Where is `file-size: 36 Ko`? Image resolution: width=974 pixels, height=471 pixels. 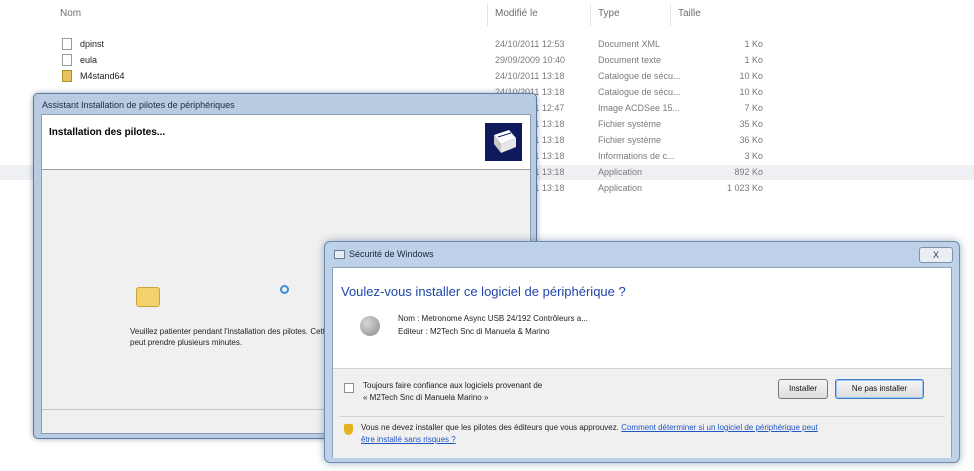
file-size: 36 Ko is located at coordinates (751, 140).